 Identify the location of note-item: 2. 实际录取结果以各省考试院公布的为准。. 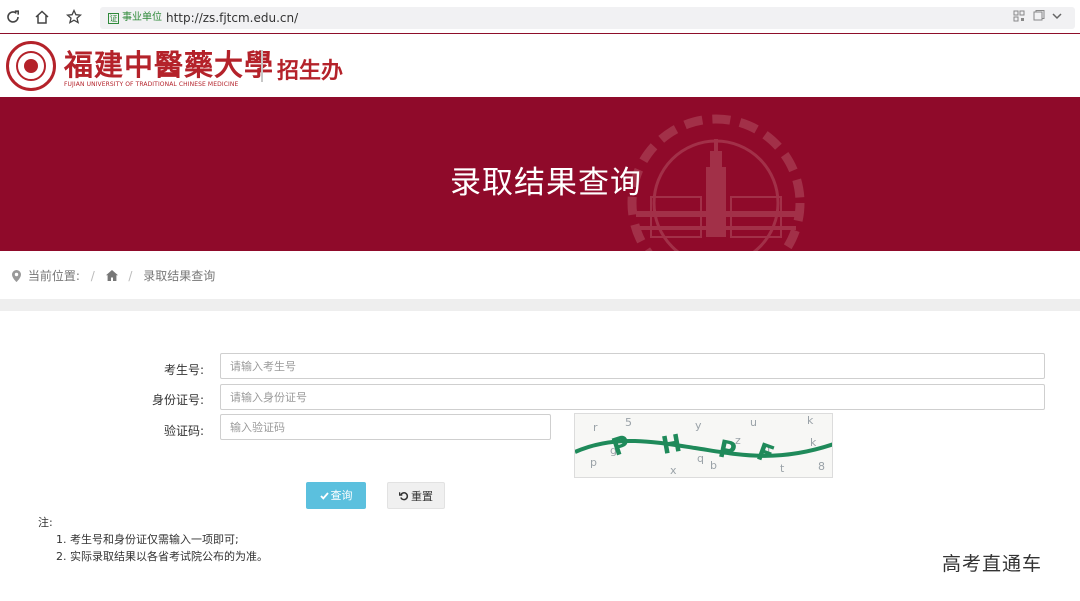
(162, 556).